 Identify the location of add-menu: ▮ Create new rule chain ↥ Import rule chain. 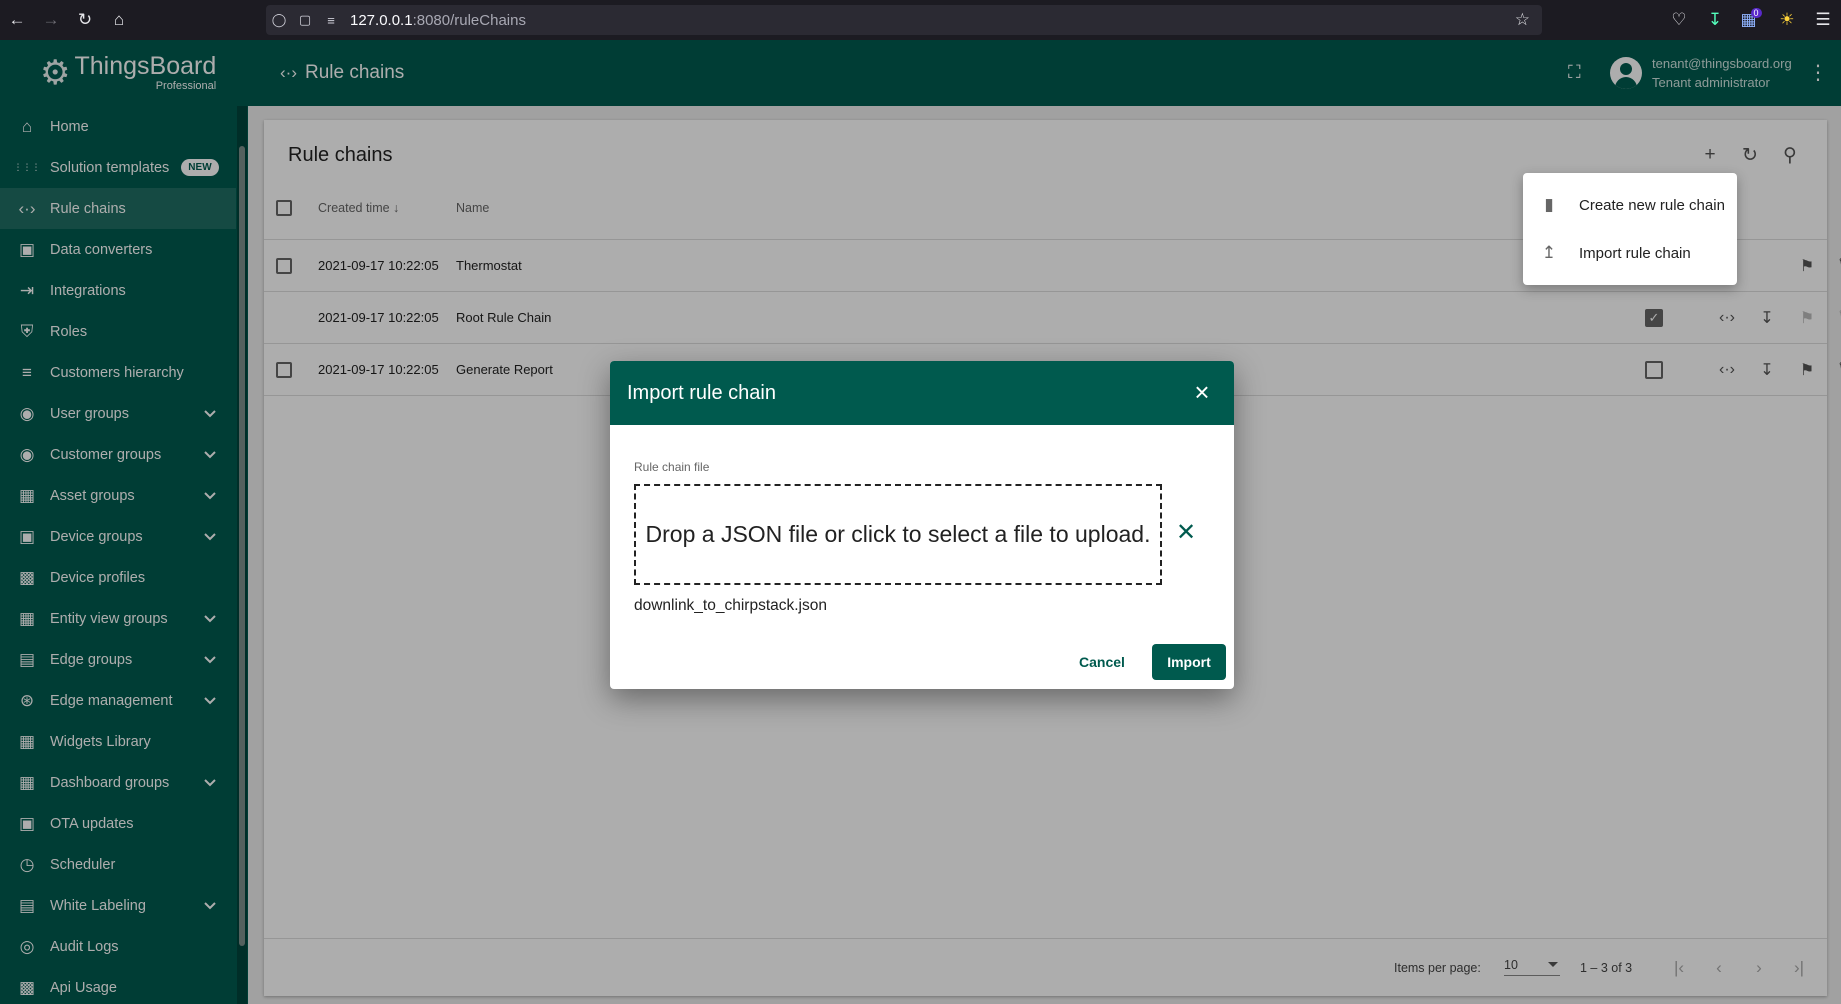
(1630, 229).